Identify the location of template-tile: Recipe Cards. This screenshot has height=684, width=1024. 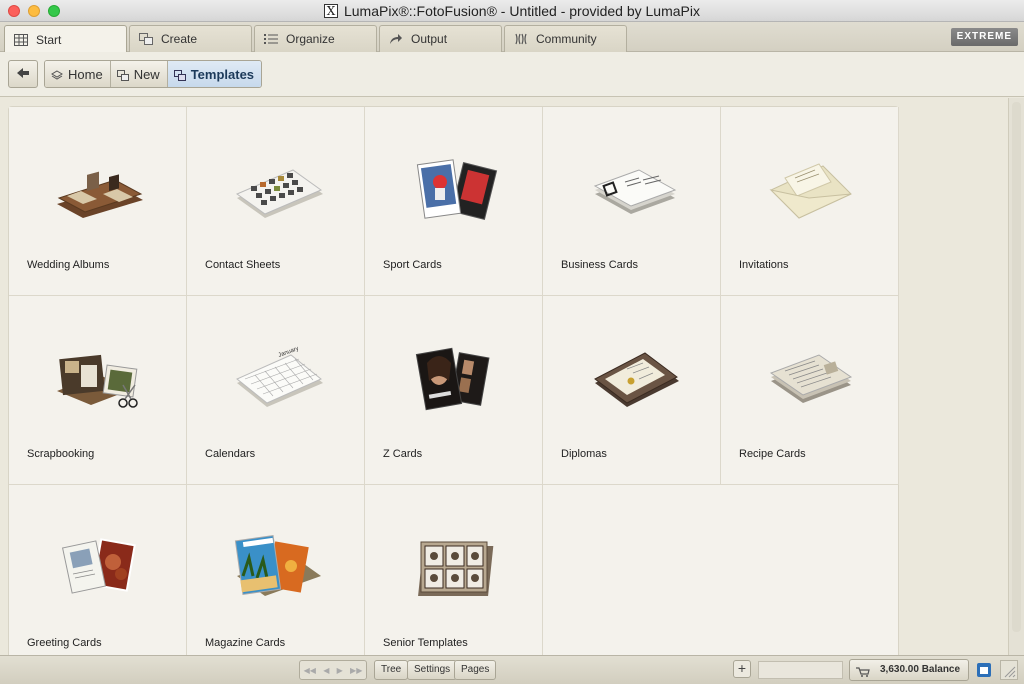
(810, 390).